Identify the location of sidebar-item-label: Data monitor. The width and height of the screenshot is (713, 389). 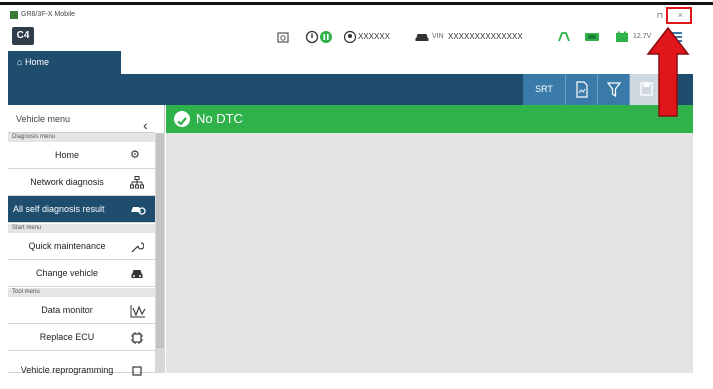
(67, 310).